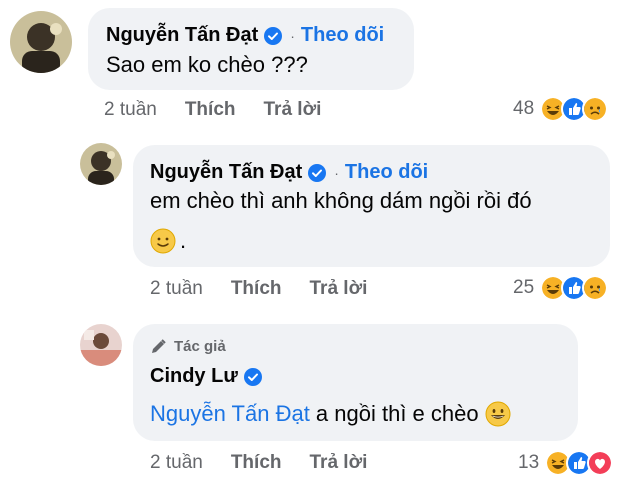  Describe the element at coordinates (600, 463) in the screenshot. I see `love-reaction-icon` at that location.